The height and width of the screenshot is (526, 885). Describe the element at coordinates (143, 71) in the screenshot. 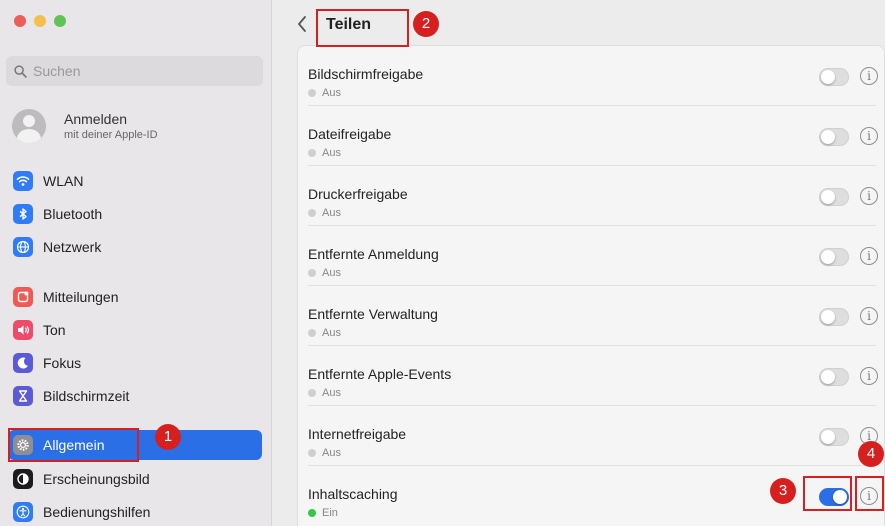

I see `search-input` at that location.